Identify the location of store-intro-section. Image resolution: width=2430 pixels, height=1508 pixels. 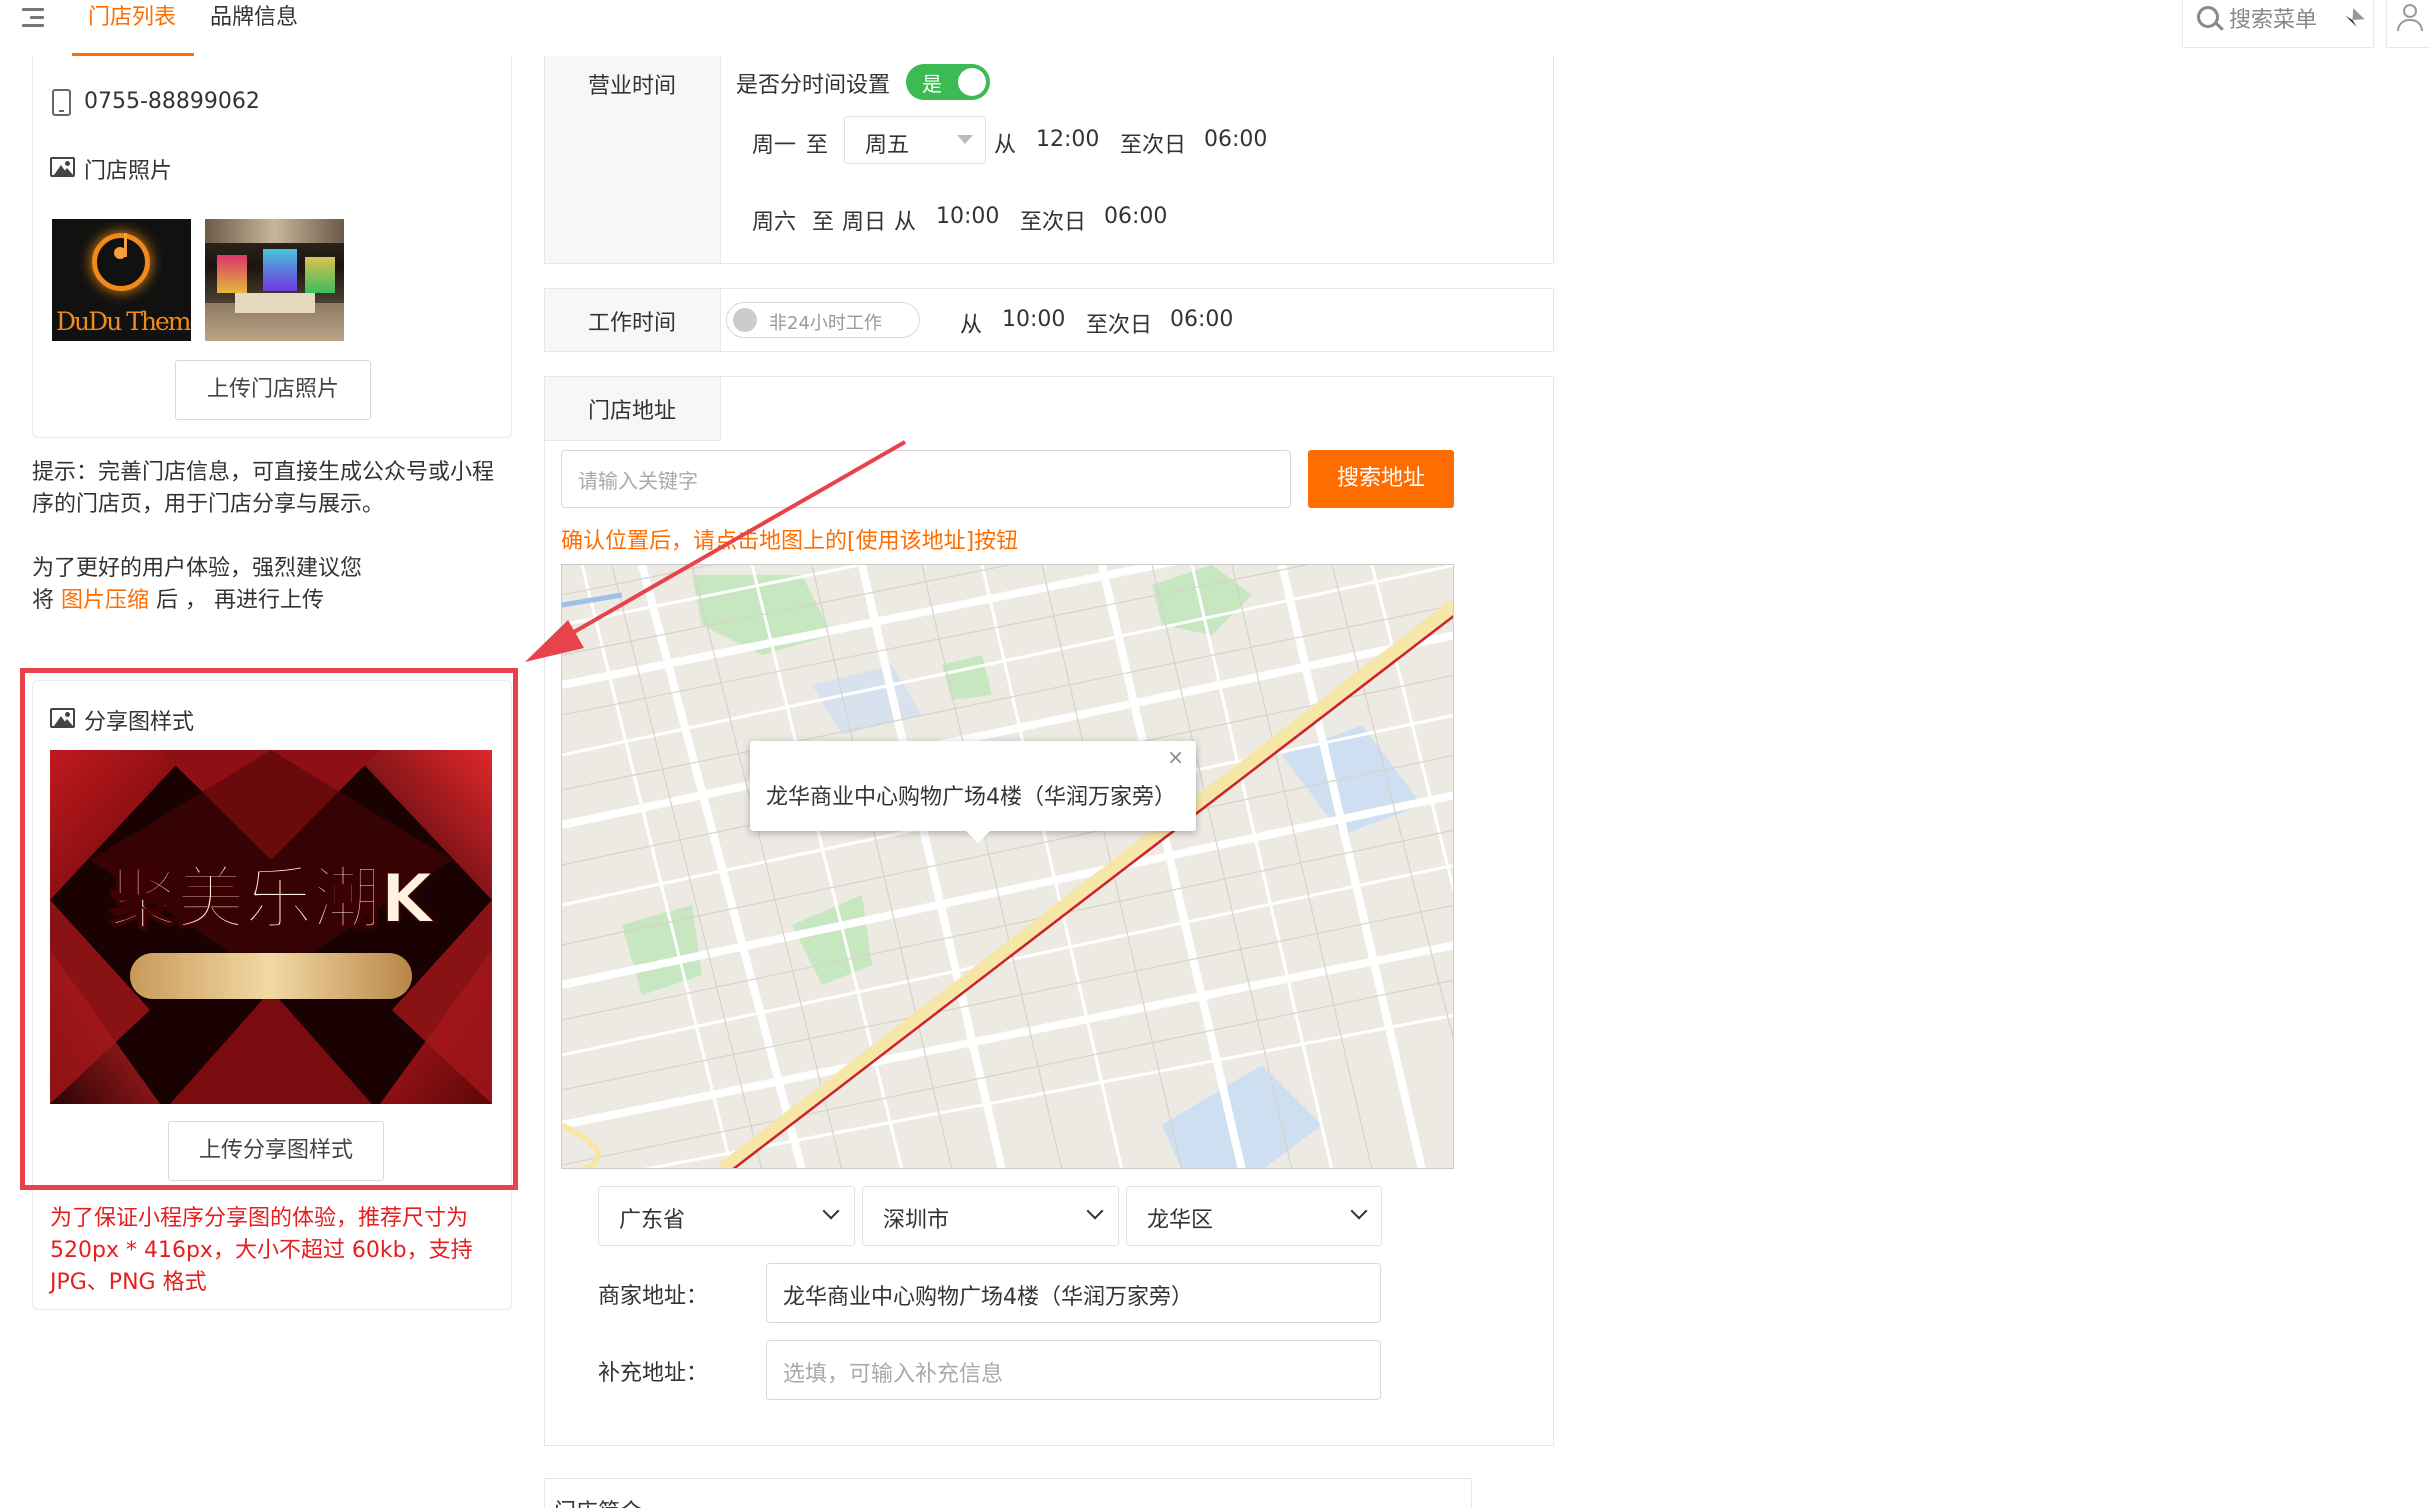
(1008, 1493).